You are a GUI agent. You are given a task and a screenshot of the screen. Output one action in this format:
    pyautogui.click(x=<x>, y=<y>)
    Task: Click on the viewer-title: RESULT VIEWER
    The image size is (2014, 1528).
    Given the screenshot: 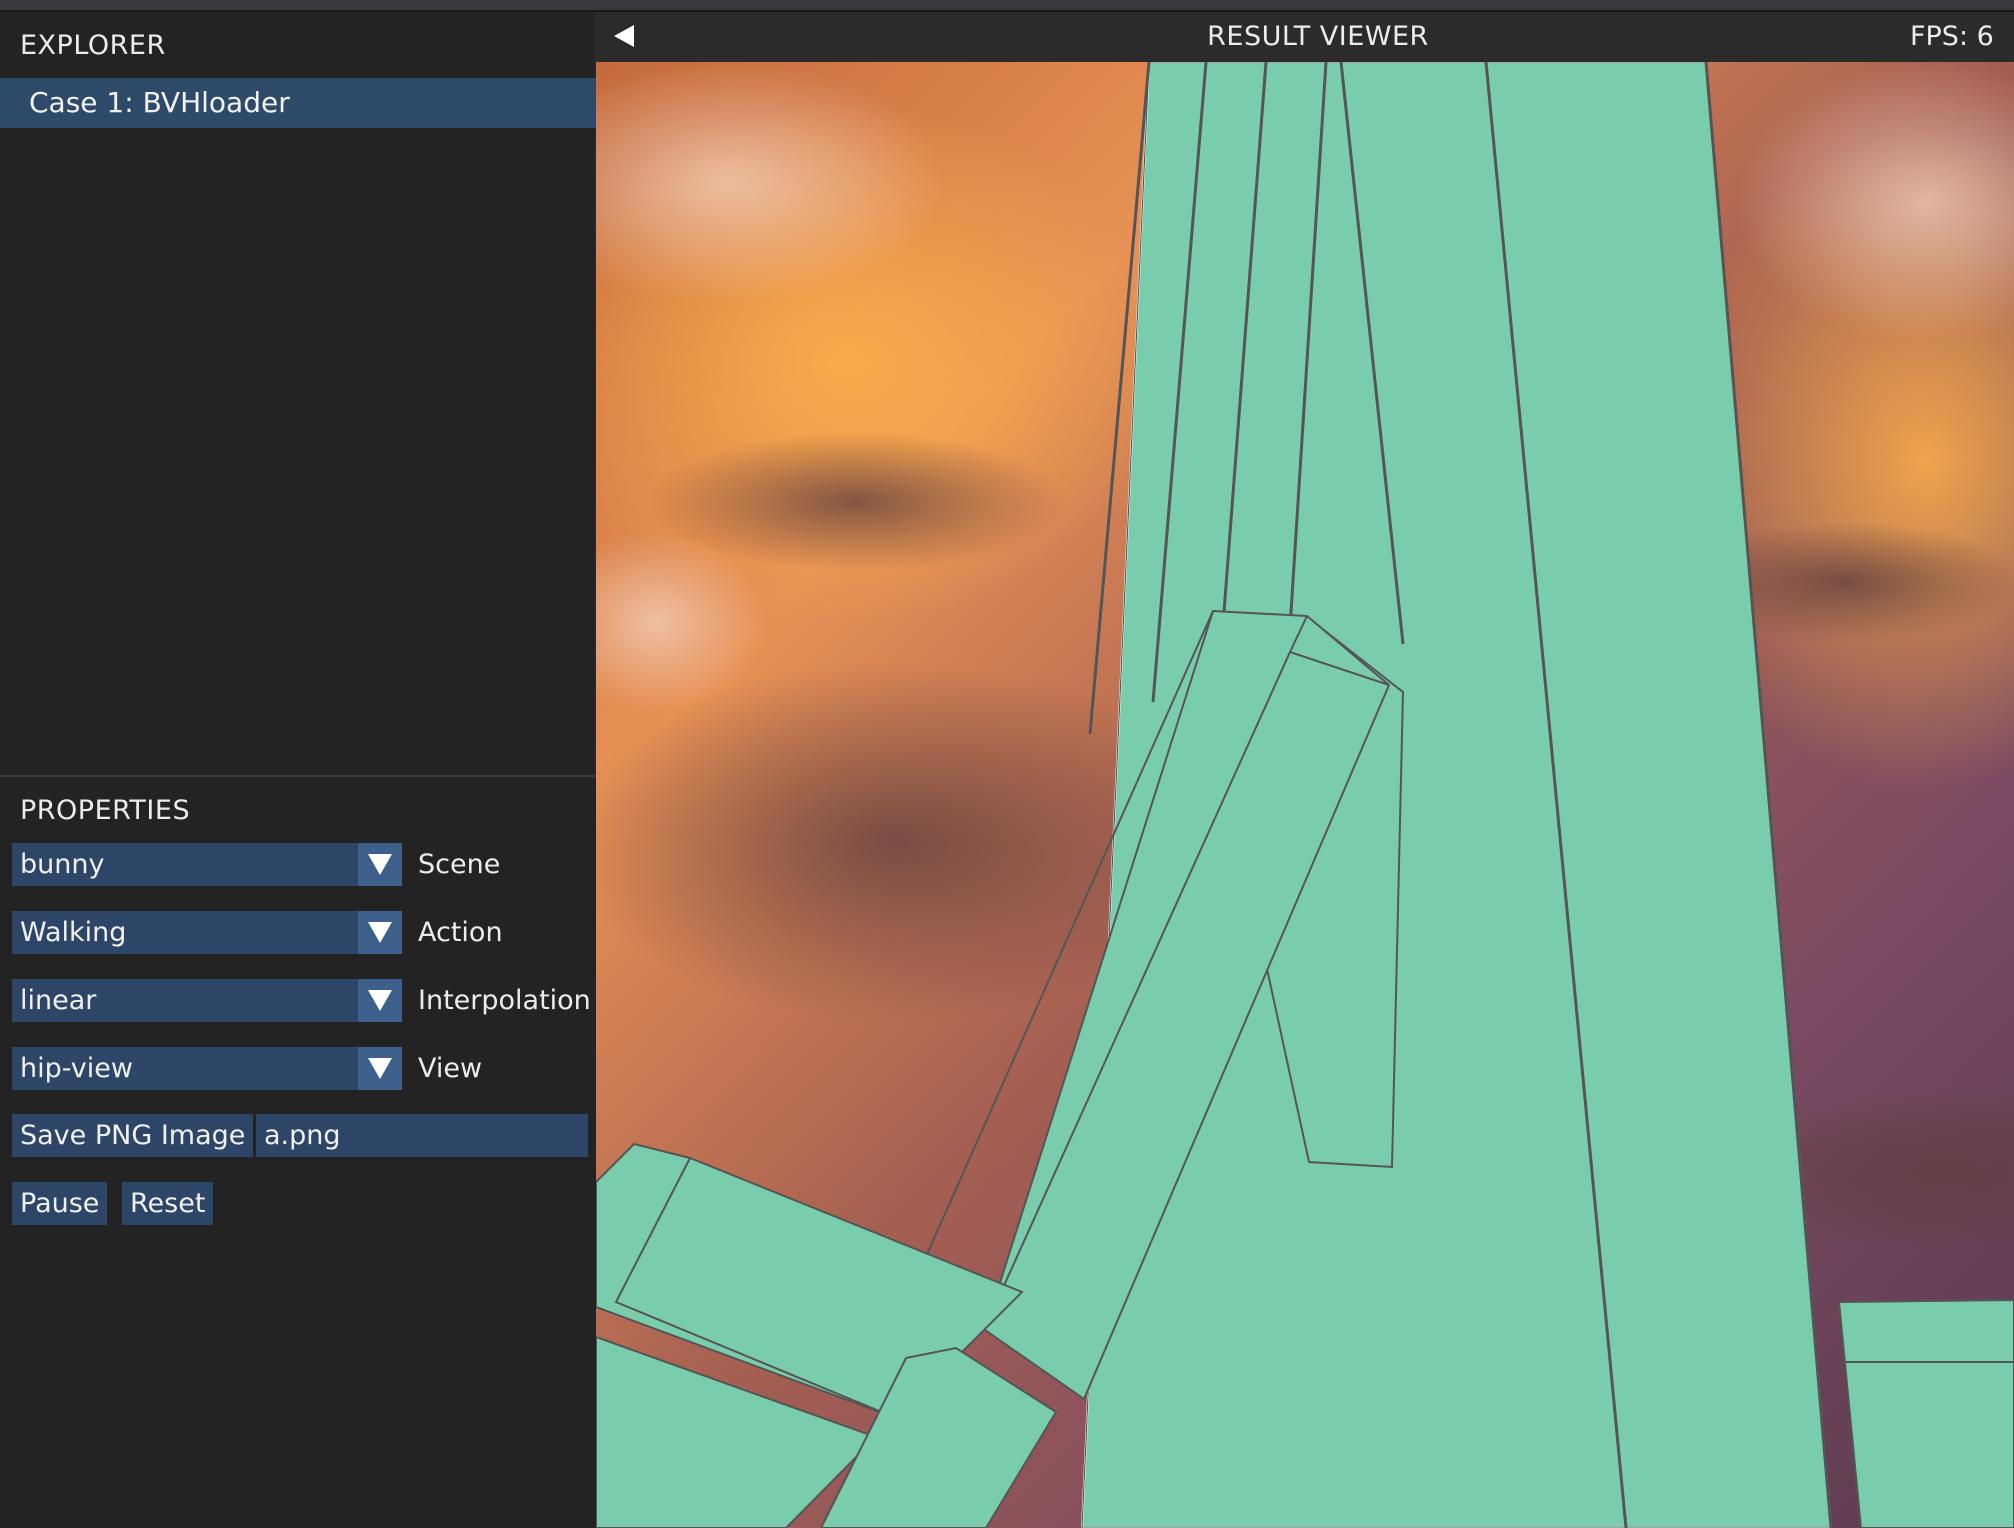 What is the action you would take?
    pyautogui.click(x=1318, y=36)
    